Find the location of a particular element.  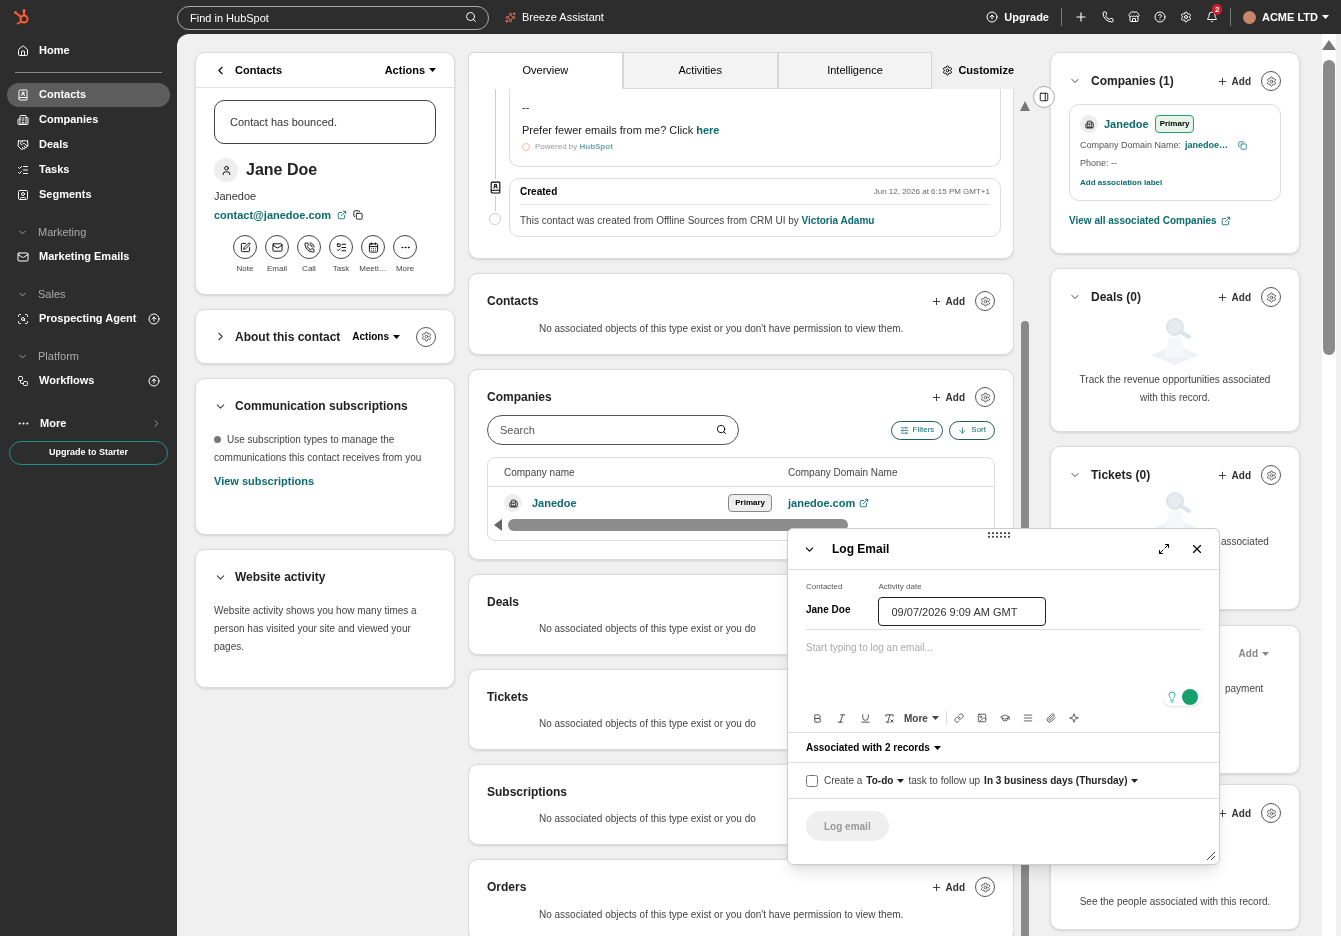

unsubscribe-link: here is located at coordinates (708, 129).